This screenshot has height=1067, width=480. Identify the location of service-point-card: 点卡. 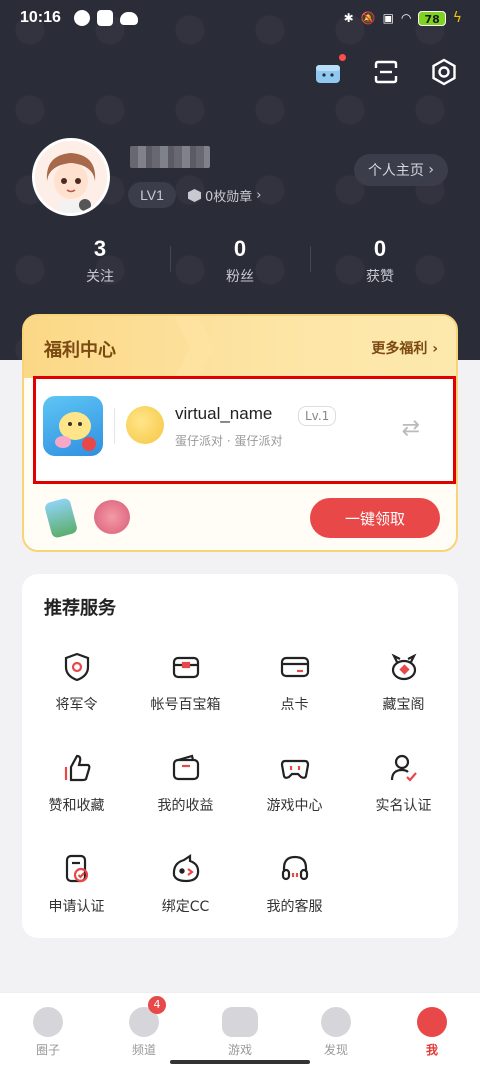
(294, 688).